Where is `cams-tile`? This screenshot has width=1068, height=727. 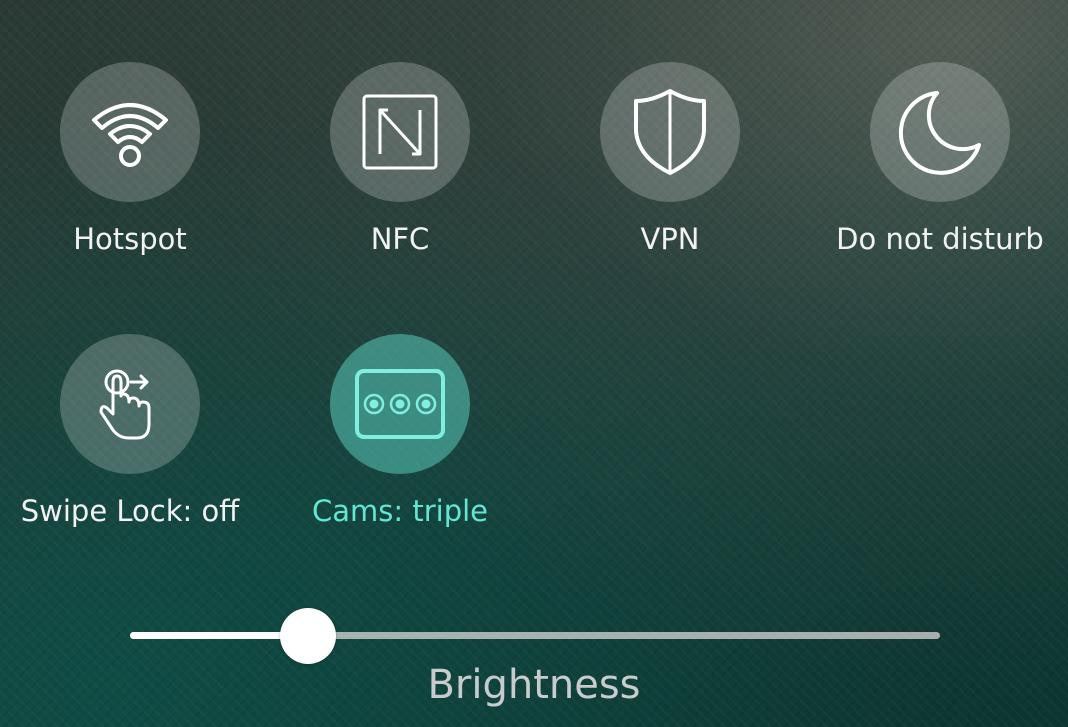
cams-tile is located at coordinates (400, 404).